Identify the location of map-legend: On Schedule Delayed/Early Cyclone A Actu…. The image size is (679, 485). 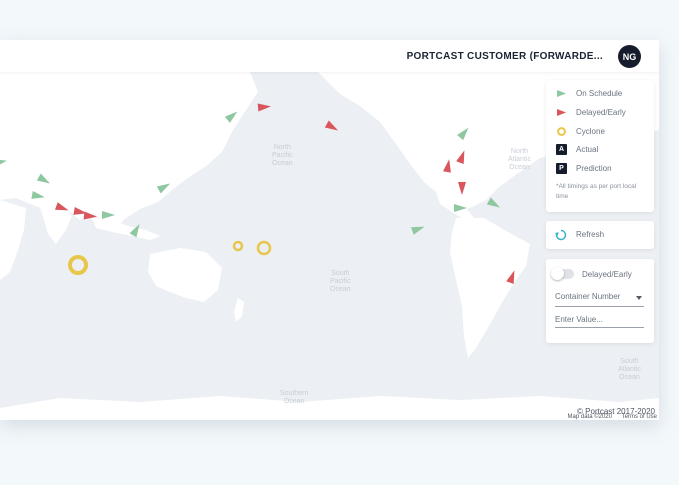
(600, 146).